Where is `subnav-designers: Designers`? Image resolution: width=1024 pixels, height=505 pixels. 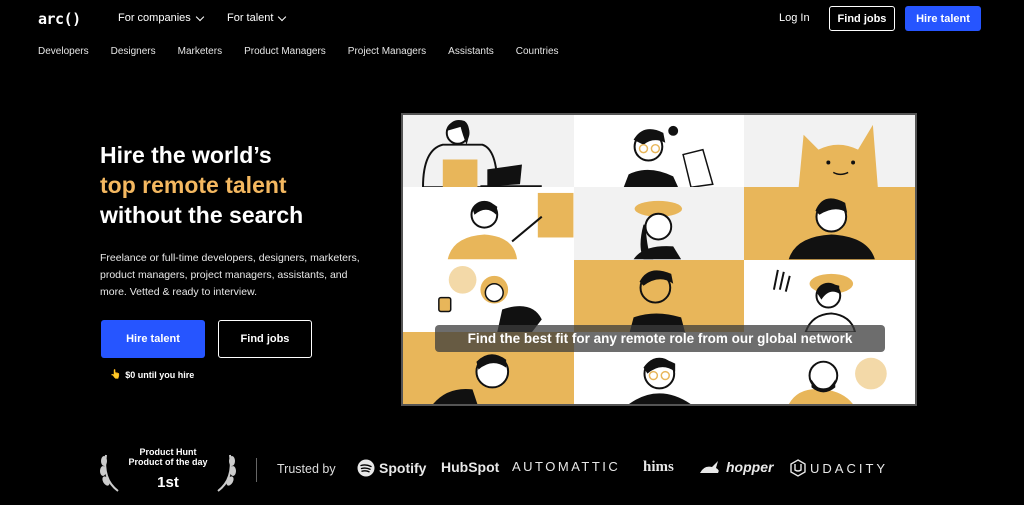 subnav-designers: Designers is located at coordinates (133, 51).